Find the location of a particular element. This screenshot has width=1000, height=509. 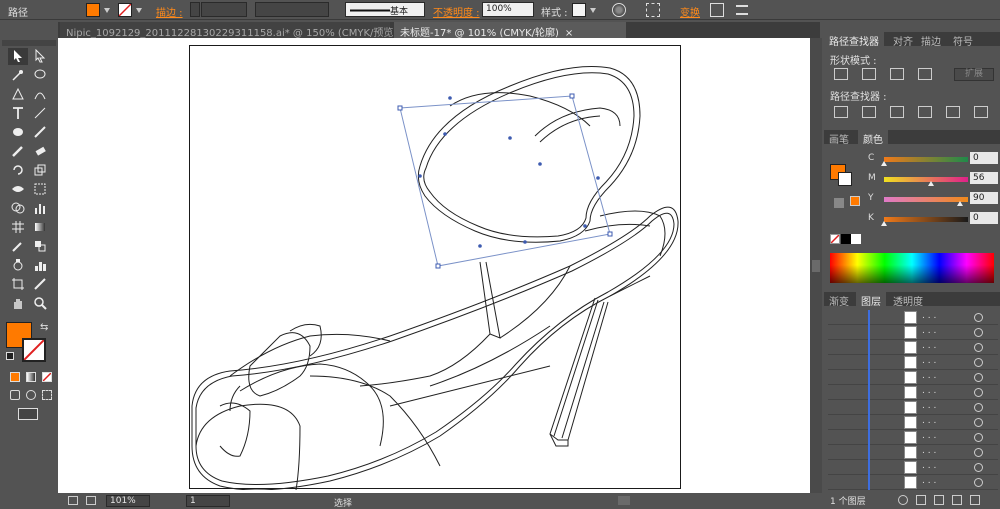

stroke-color-swatch is located at coordinates (125, 10).